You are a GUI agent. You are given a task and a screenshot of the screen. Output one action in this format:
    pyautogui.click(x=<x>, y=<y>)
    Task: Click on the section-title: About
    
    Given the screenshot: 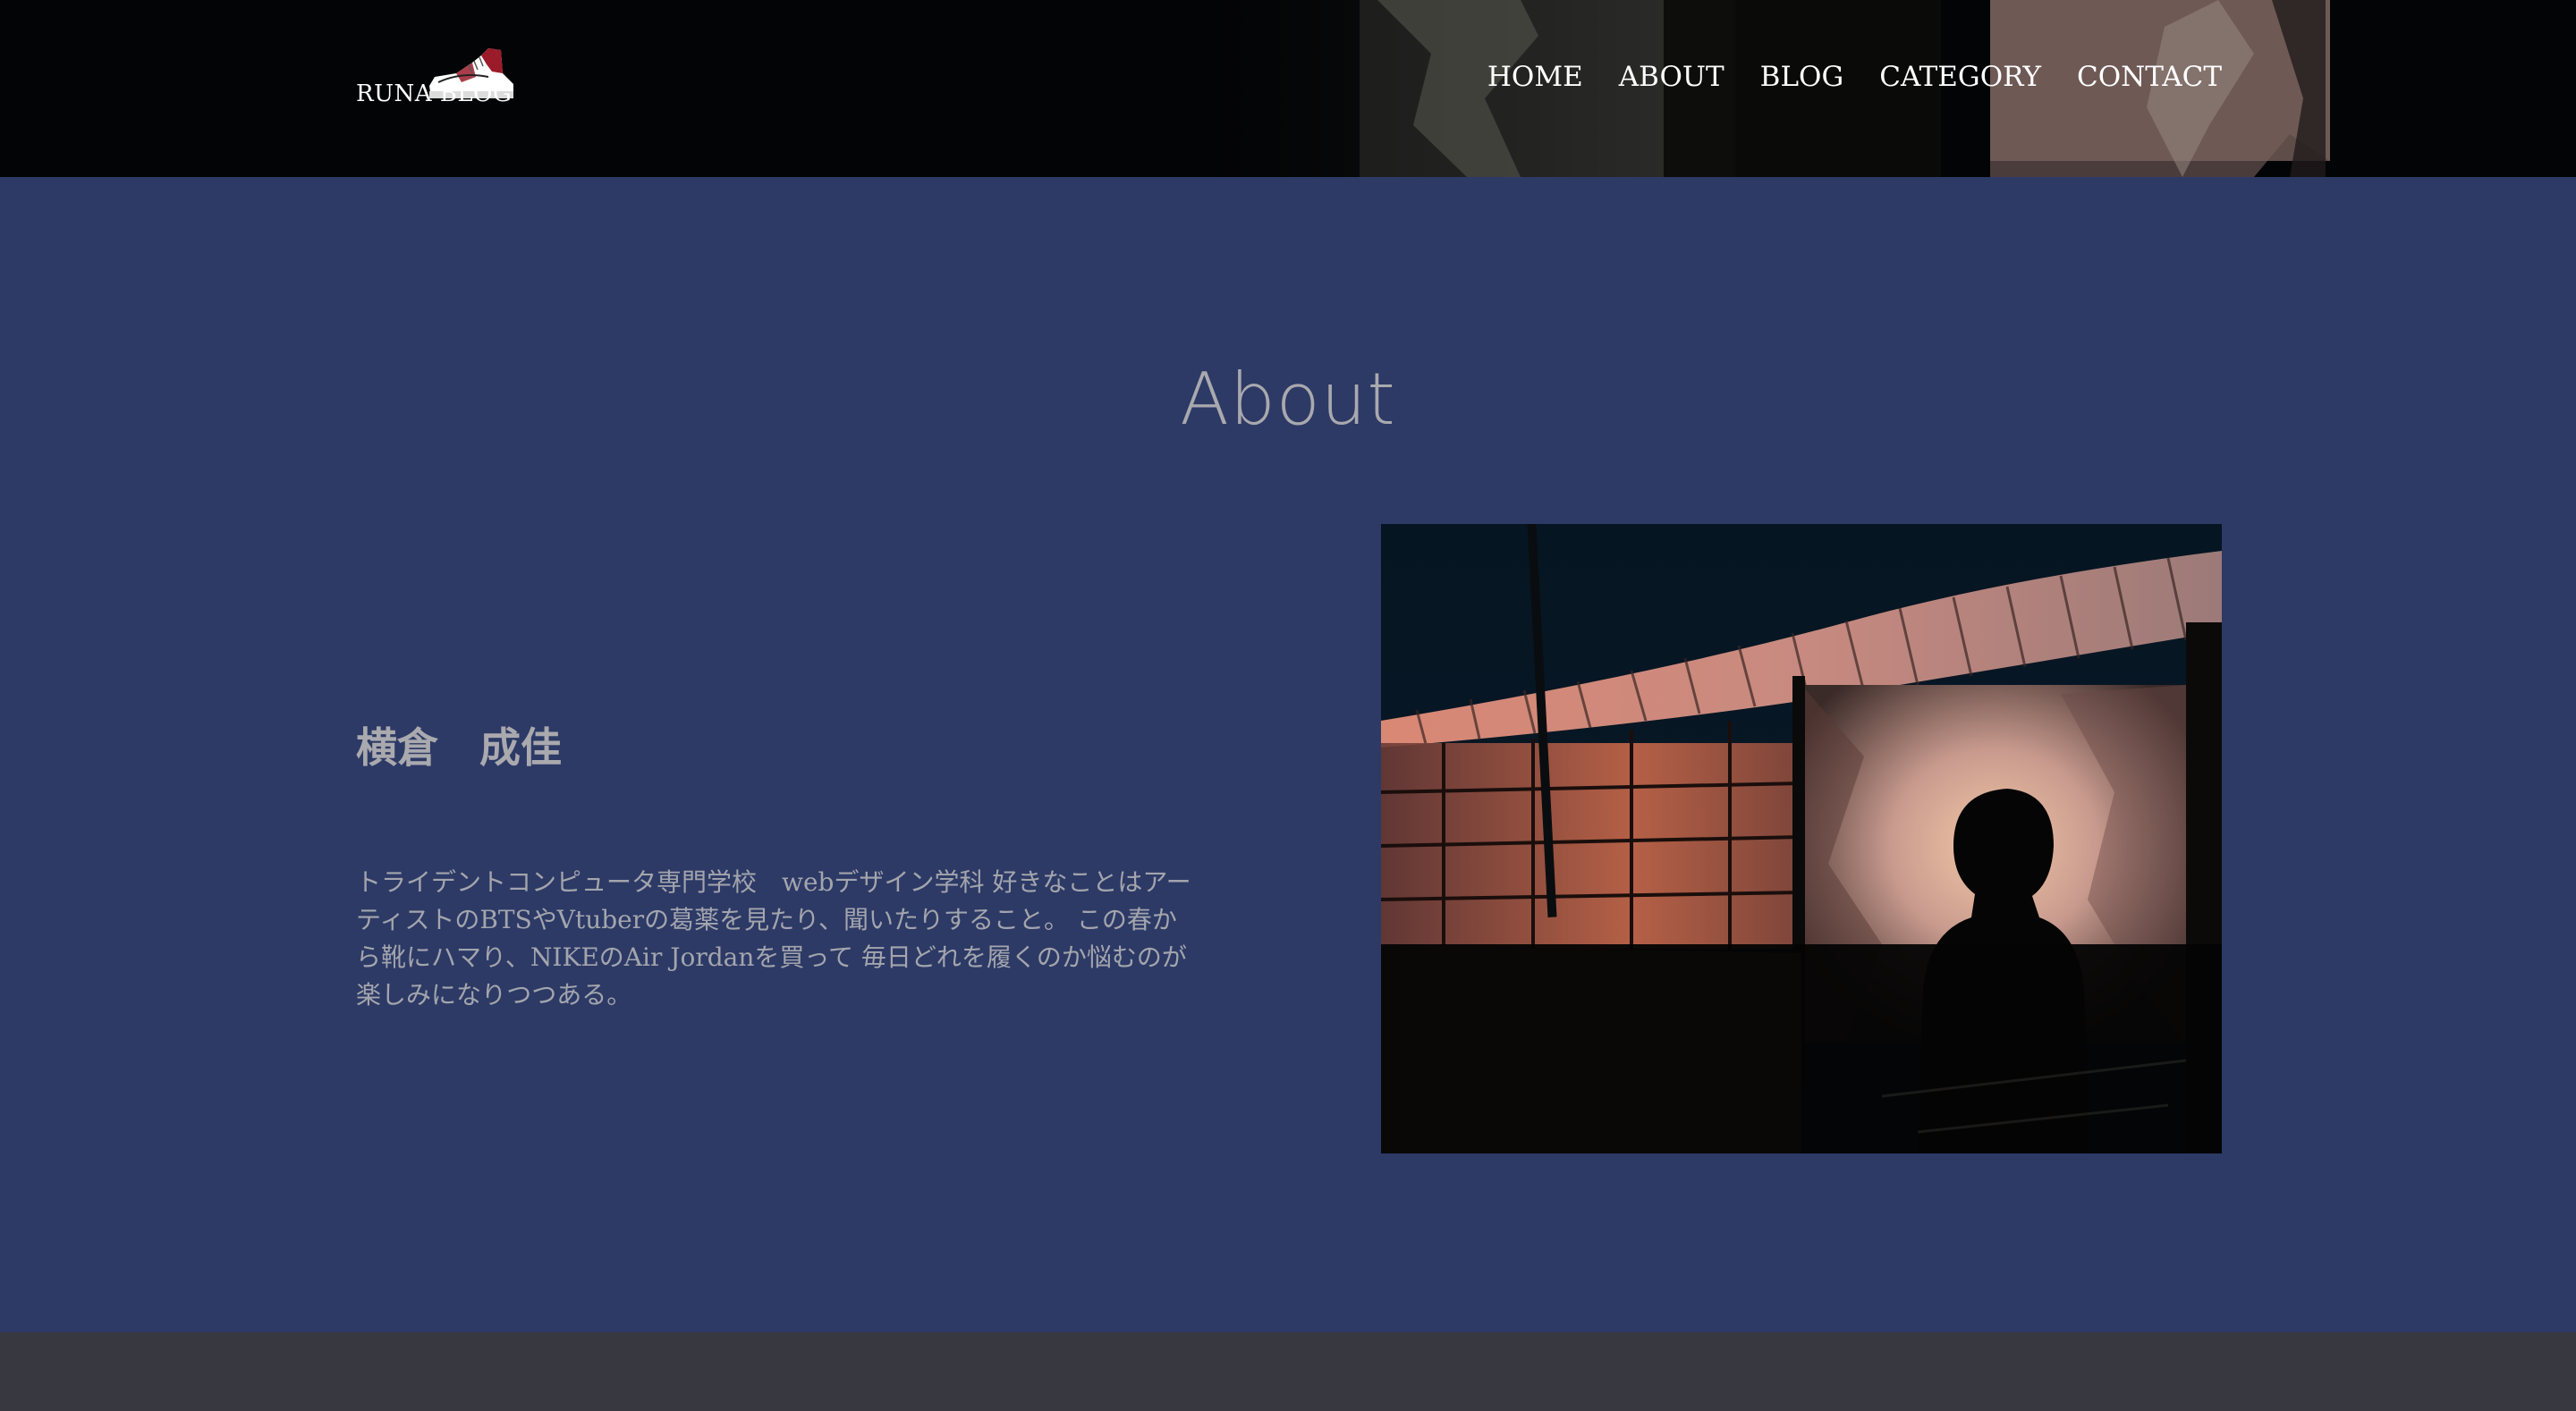 What is the action you would take?
    pyautogui.click(x=1288, y=399)
    